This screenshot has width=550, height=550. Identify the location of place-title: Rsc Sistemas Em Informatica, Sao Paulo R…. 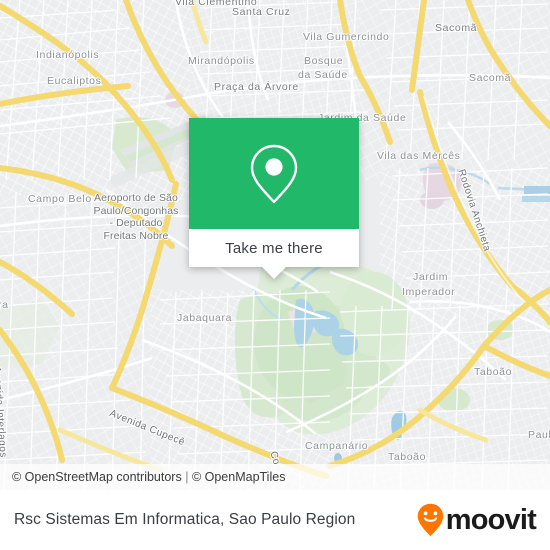
(185, 519).